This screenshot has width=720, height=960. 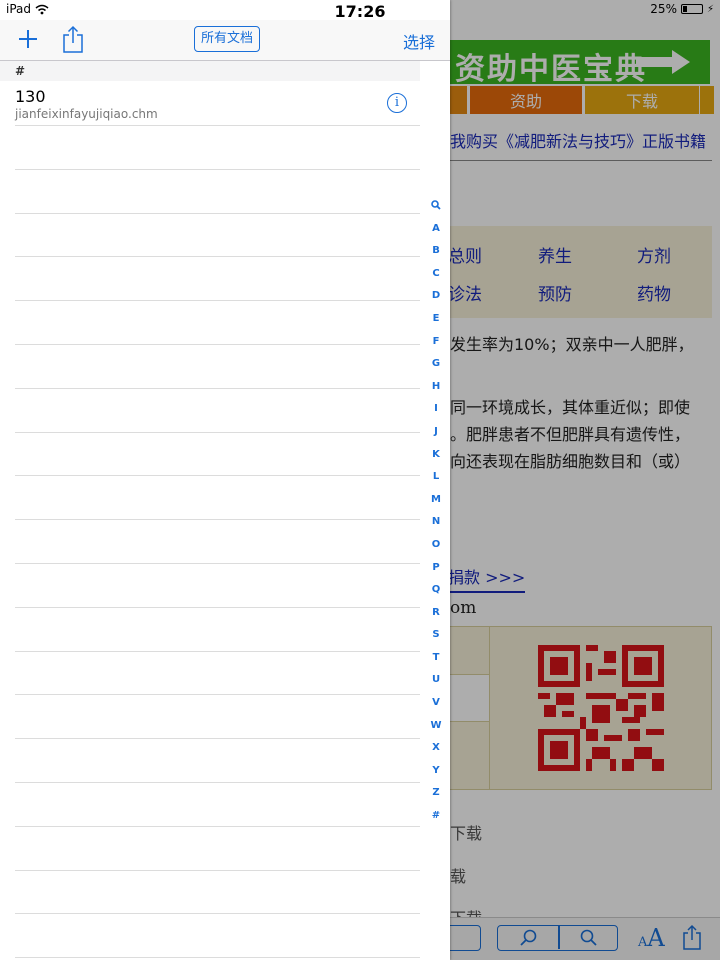 What do you see at coordinates (436, 319) in the screenshot?
I see `index-letter: E` at bounding box center [436, 319].